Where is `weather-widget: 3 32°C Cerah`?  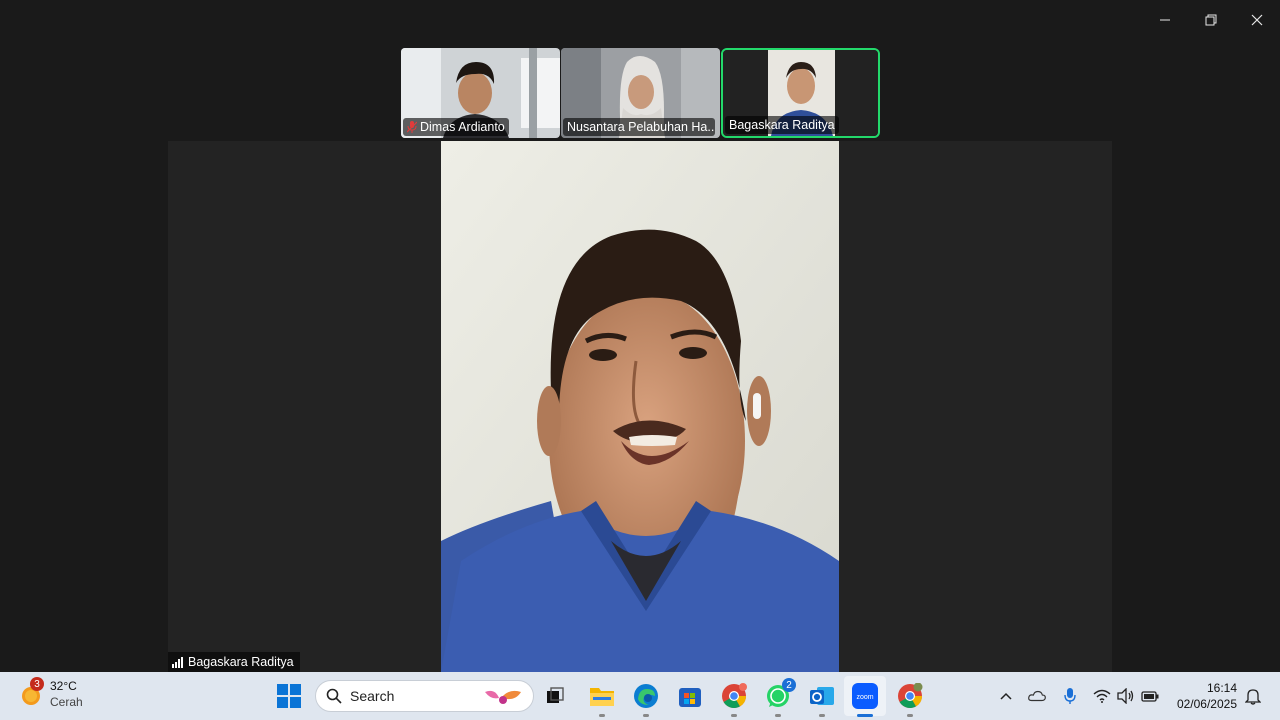 weather-widget: 3 32°C Cerah is located at coordinates (50, 693).